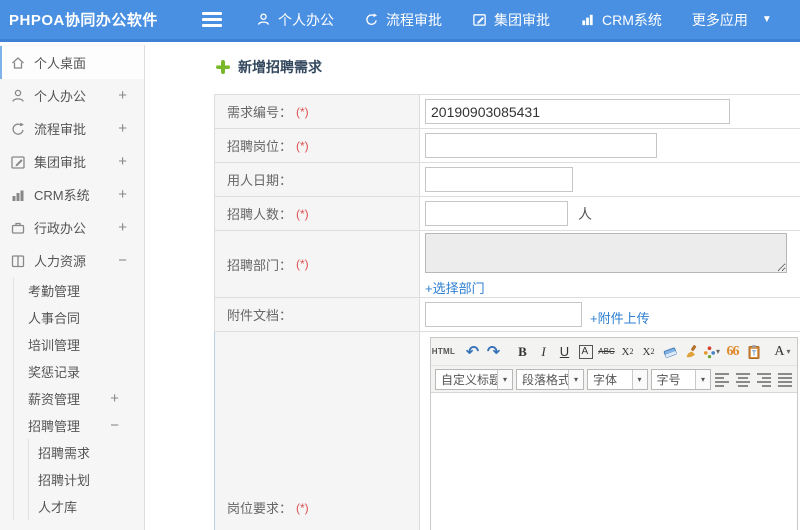 This screenshot has height=530, width=800. Describe the element at coordinates (260, 146) in the screenshot. I see `label-text: 招聘岗位：` at that location.